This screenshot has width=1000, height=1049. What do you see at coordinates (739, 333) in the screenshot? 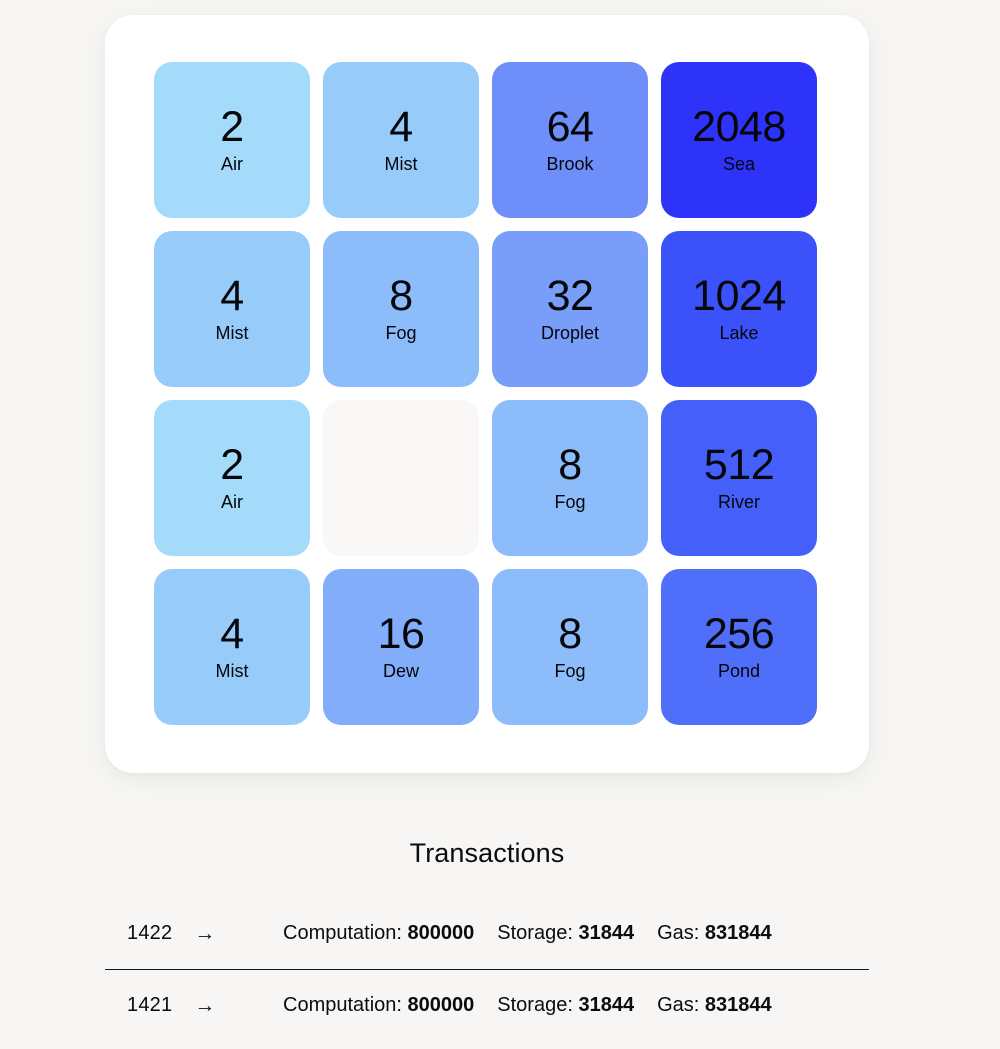
I see `tile-label: Lake` at bounding box center [739, 333].